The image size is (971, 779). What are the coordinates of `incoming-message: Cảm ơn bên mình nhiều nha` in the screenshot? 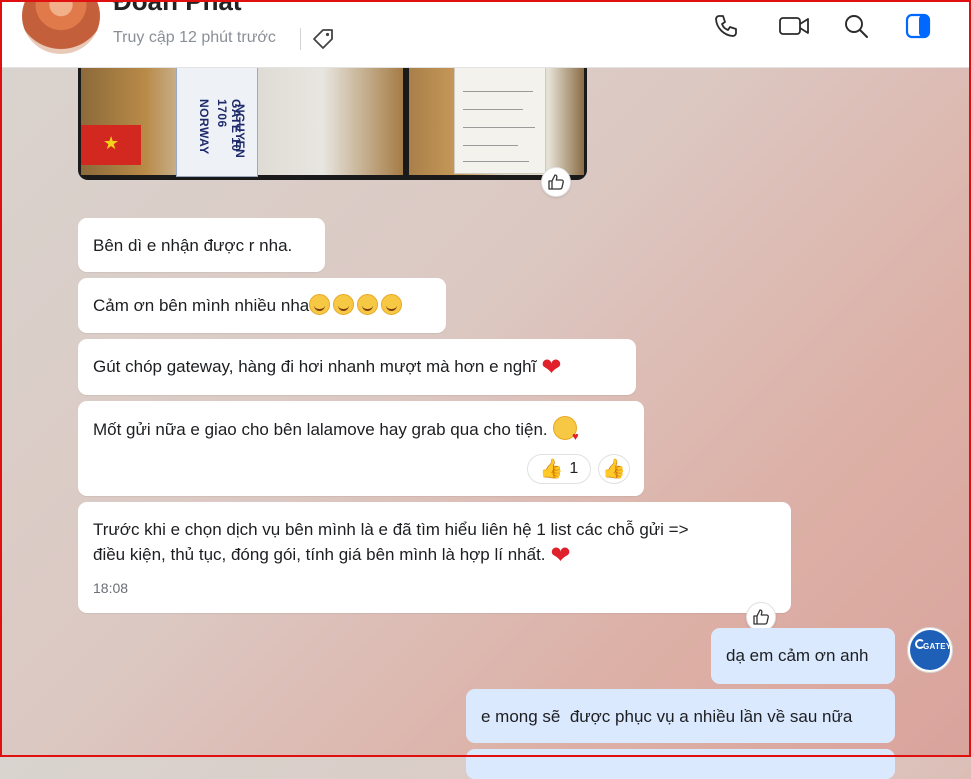 It's located at (262, 305).